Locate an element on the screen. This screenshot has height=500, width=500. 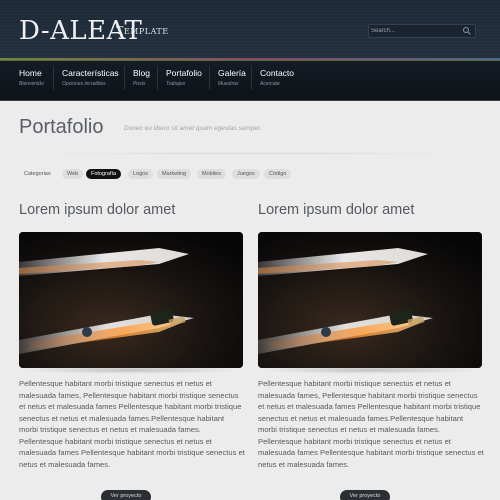
nav-item-label: Home is located at coordinates (30, 73).